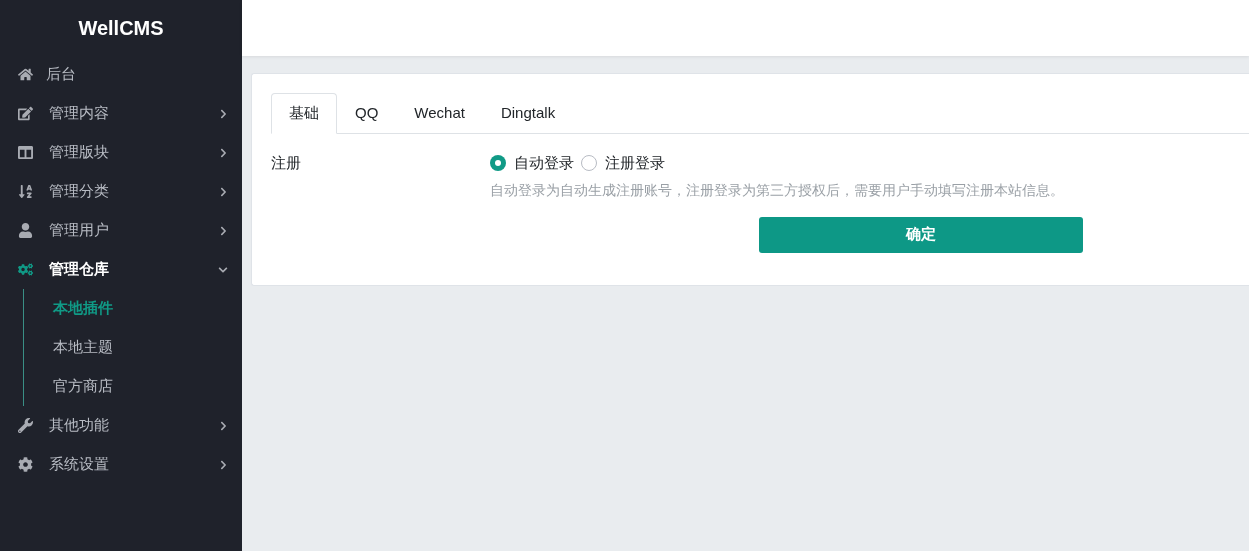 The height and width of the screenshot is (551, 1249). I want to click on submenu-item: 本地插件, so click(133, 308).